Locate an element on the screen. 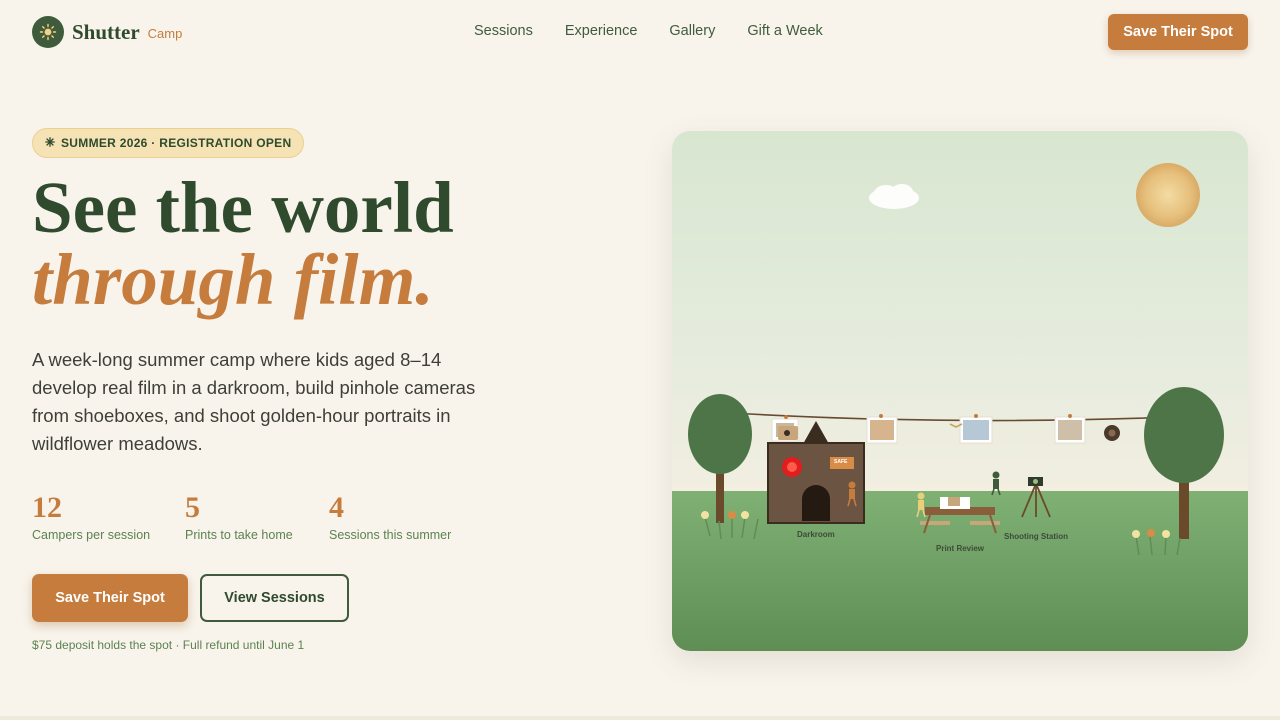 The width and height of the screenshot is (1280, 720). stat-label: Prints to take home is located at coordinates (239, 535).